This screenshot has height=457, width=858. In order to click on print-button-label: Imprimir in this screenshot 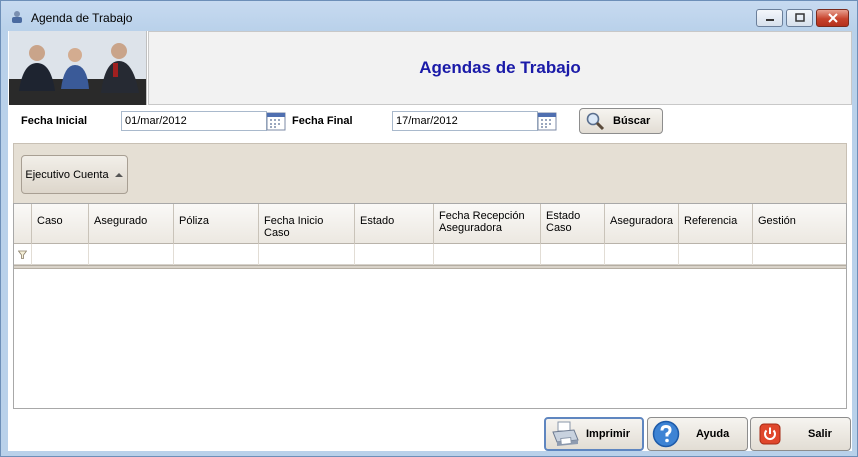, I will do `click(608, 434)`.